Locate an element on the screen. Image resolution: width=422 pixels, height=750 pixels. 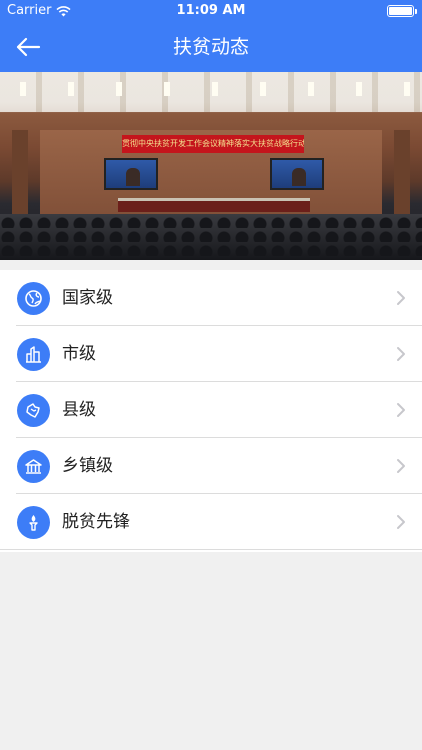
status-time: 11:09 AM is located at coordinates (211, 10).